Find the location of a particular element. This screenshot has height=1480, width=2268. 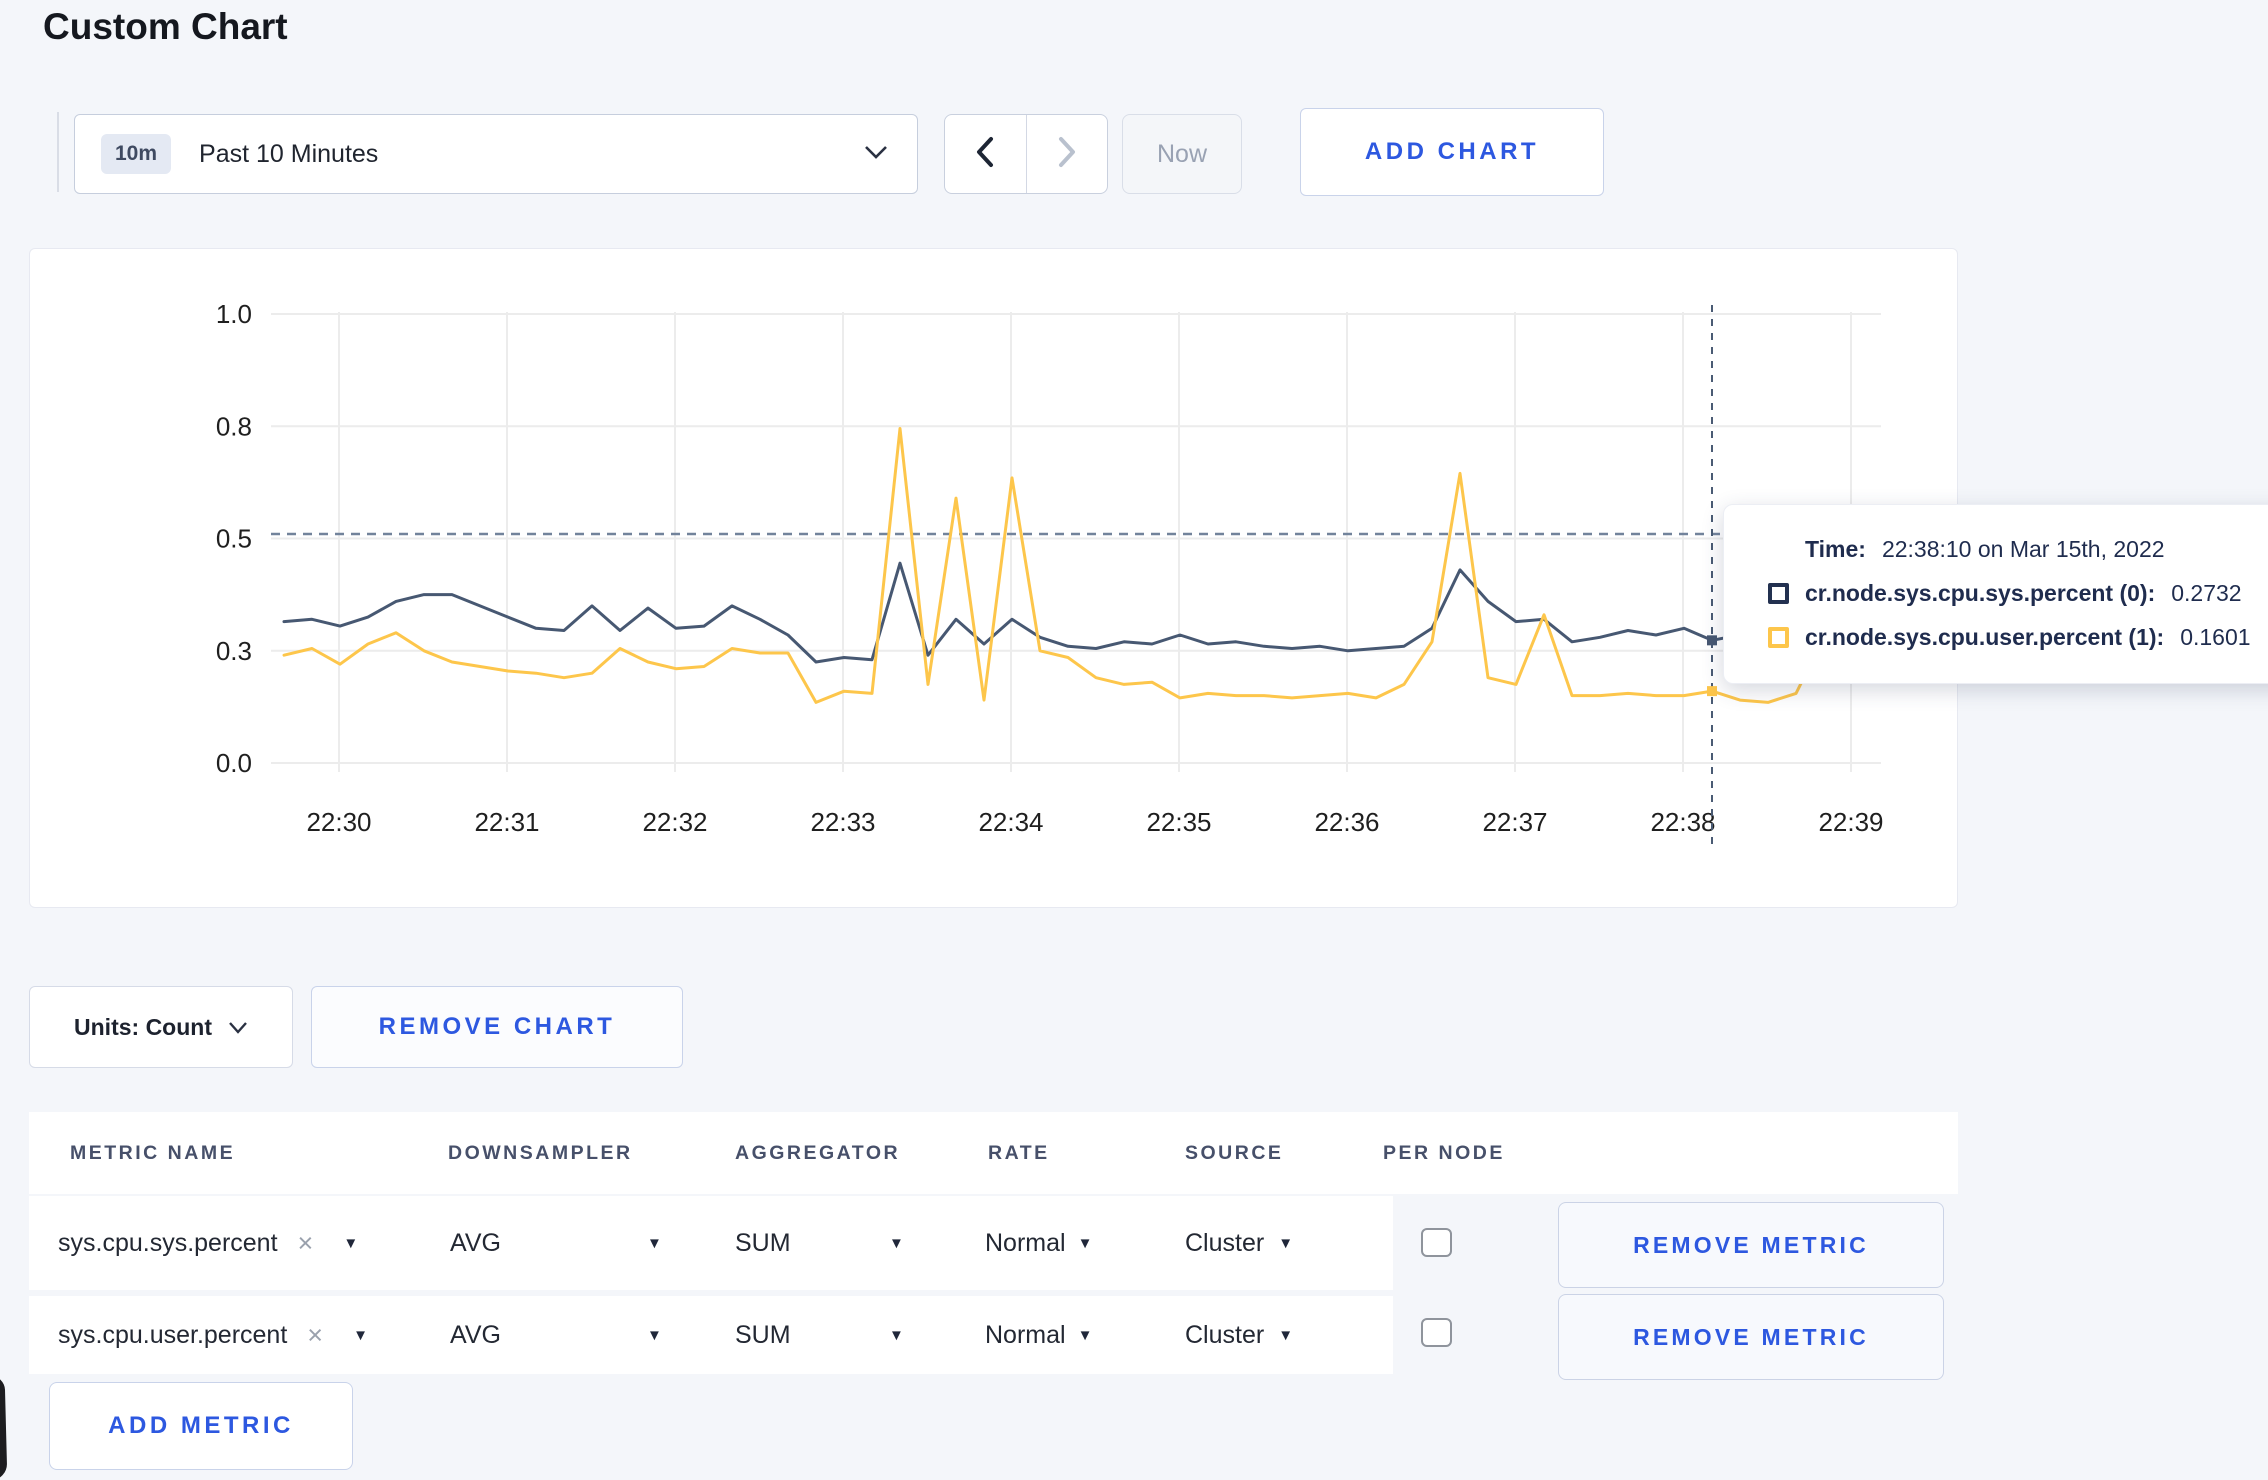

chevron-left-icon is located at coordinates (985, 154).